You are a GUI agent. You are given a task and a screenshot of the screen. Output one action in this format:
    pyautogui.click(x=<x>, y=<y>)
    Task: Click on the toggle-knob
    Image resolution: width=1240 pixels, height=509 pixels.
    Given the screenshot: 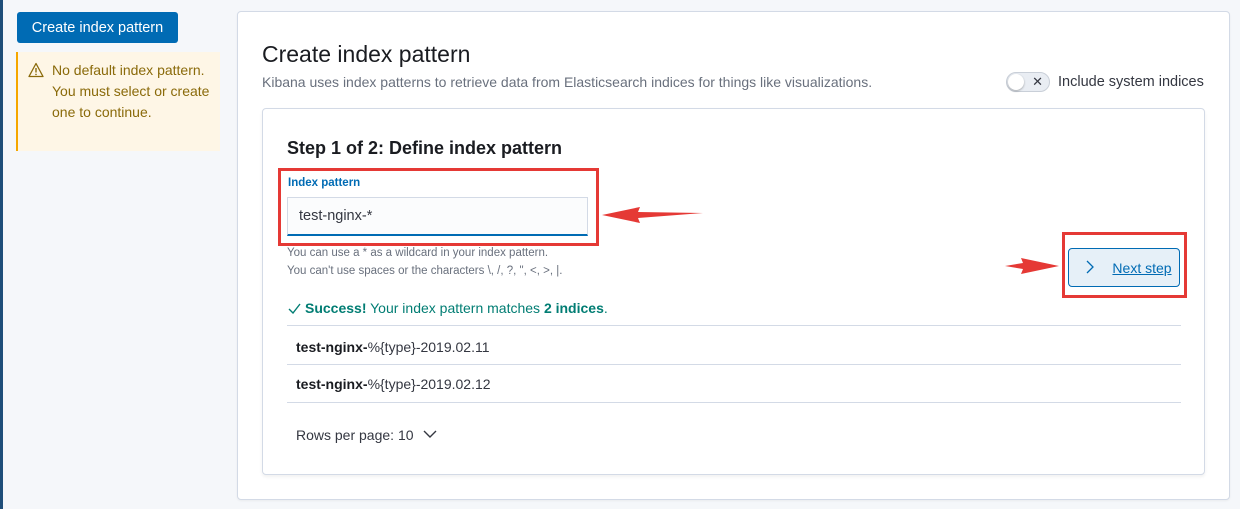 What is the action you would take?
    pyautogui.click(x=1016, y=82)
    